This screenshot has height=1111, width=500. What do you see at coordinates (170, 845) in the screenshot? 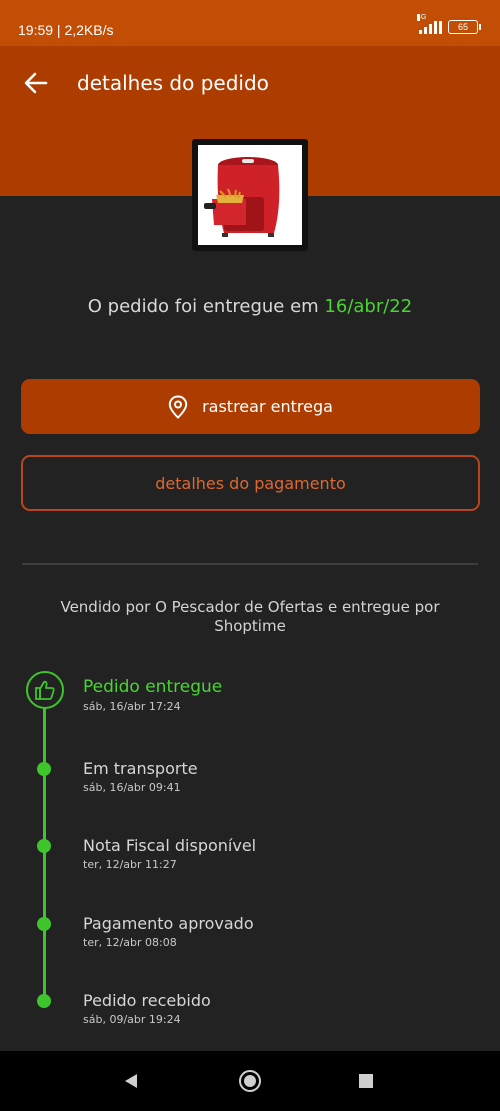
I see `timeline-event-title: Nota Fiscal disponível` at bounding box center [170, 845].